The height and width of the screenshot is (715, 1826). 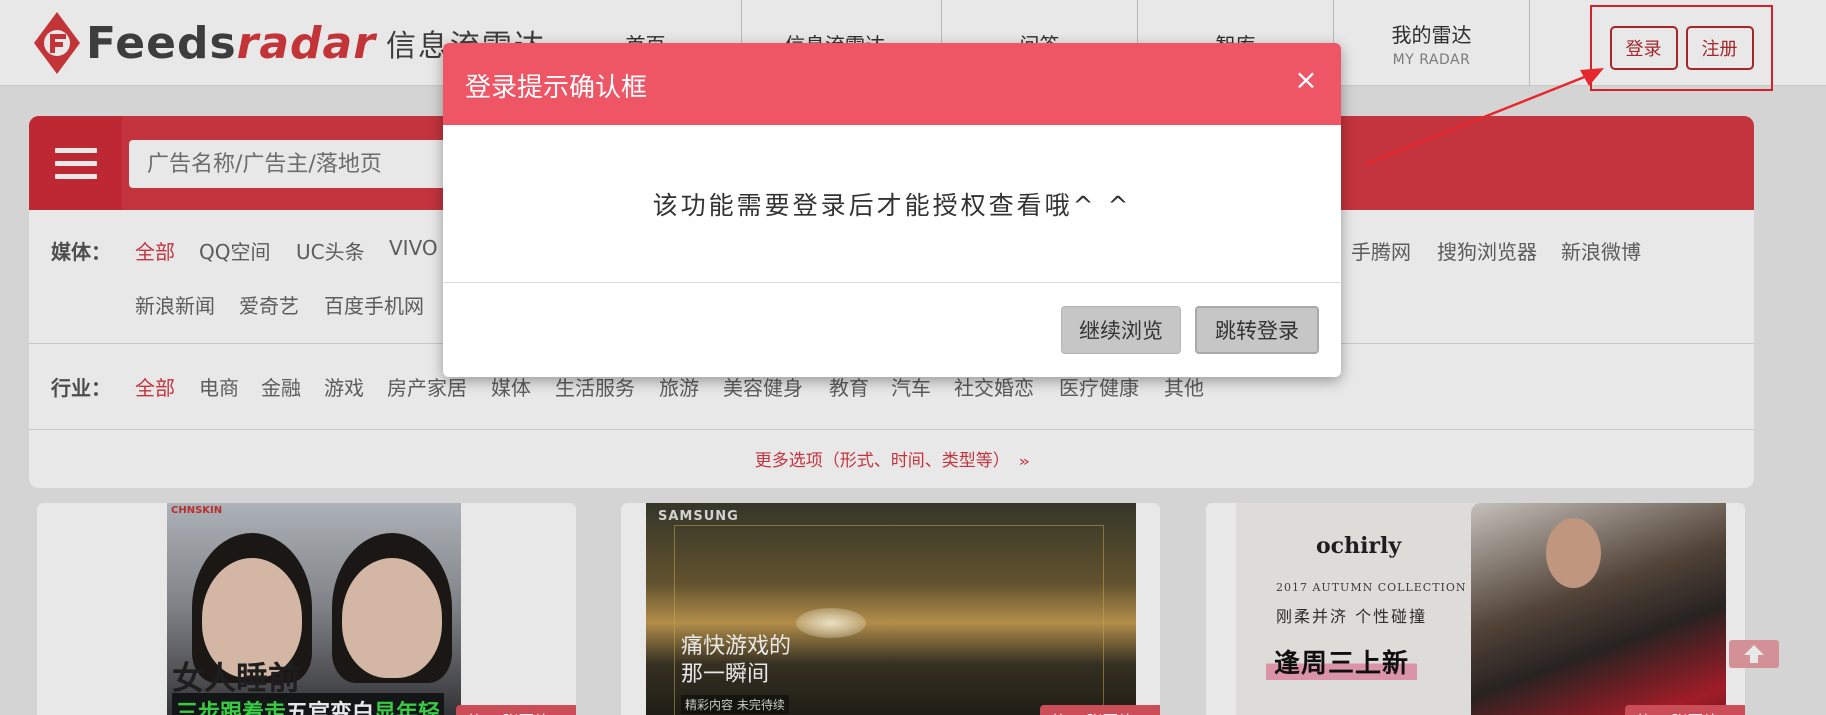 I want to click on red-arrow-annotation, so click(x=1484, y=117).